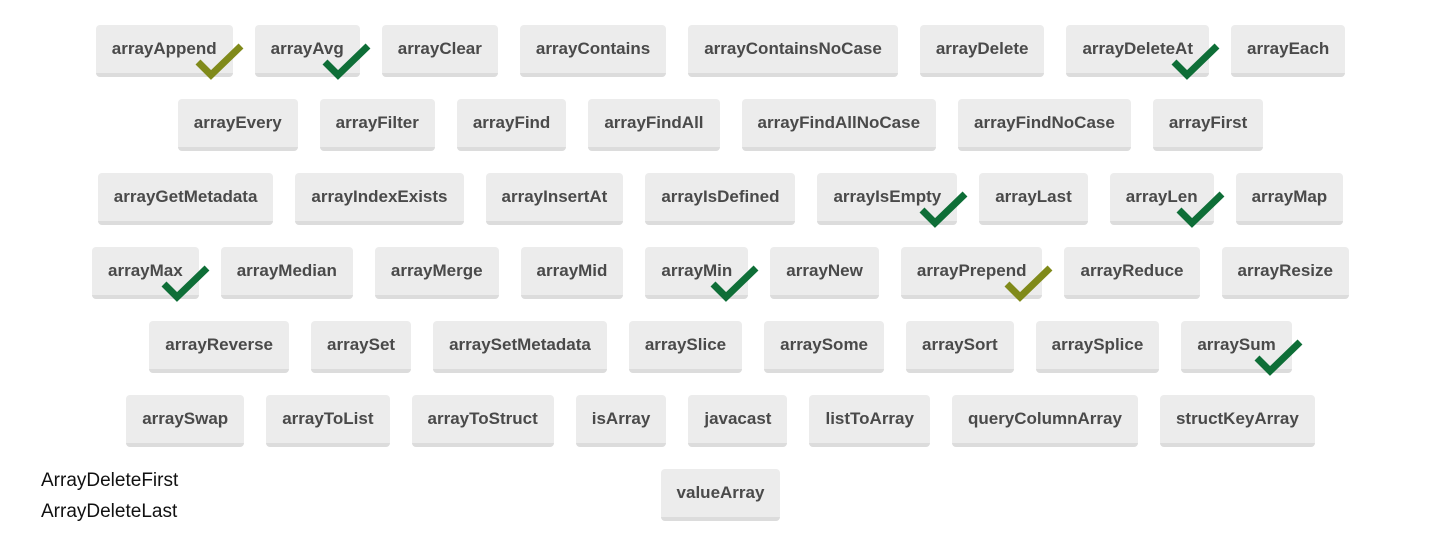 This screenshot has width=1441, height=543. I want to click on button-label: arrayEvery, so click(237, 122).